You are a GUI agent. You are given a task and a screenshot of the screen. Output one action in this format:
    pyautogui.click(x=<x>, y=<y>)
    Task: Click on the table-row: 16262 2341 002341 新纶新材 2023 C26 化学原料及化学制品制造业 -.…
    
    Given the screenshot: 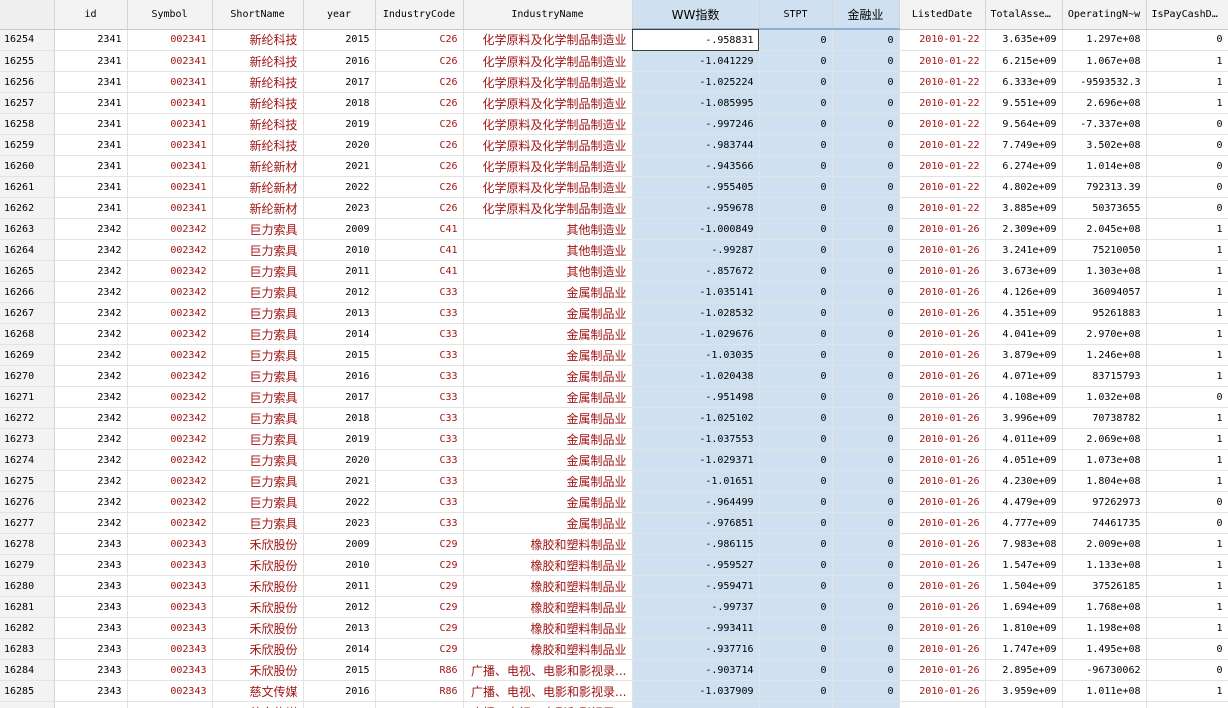 What is the action you would take?
    pyautogui.click(x=614, y=208)
    